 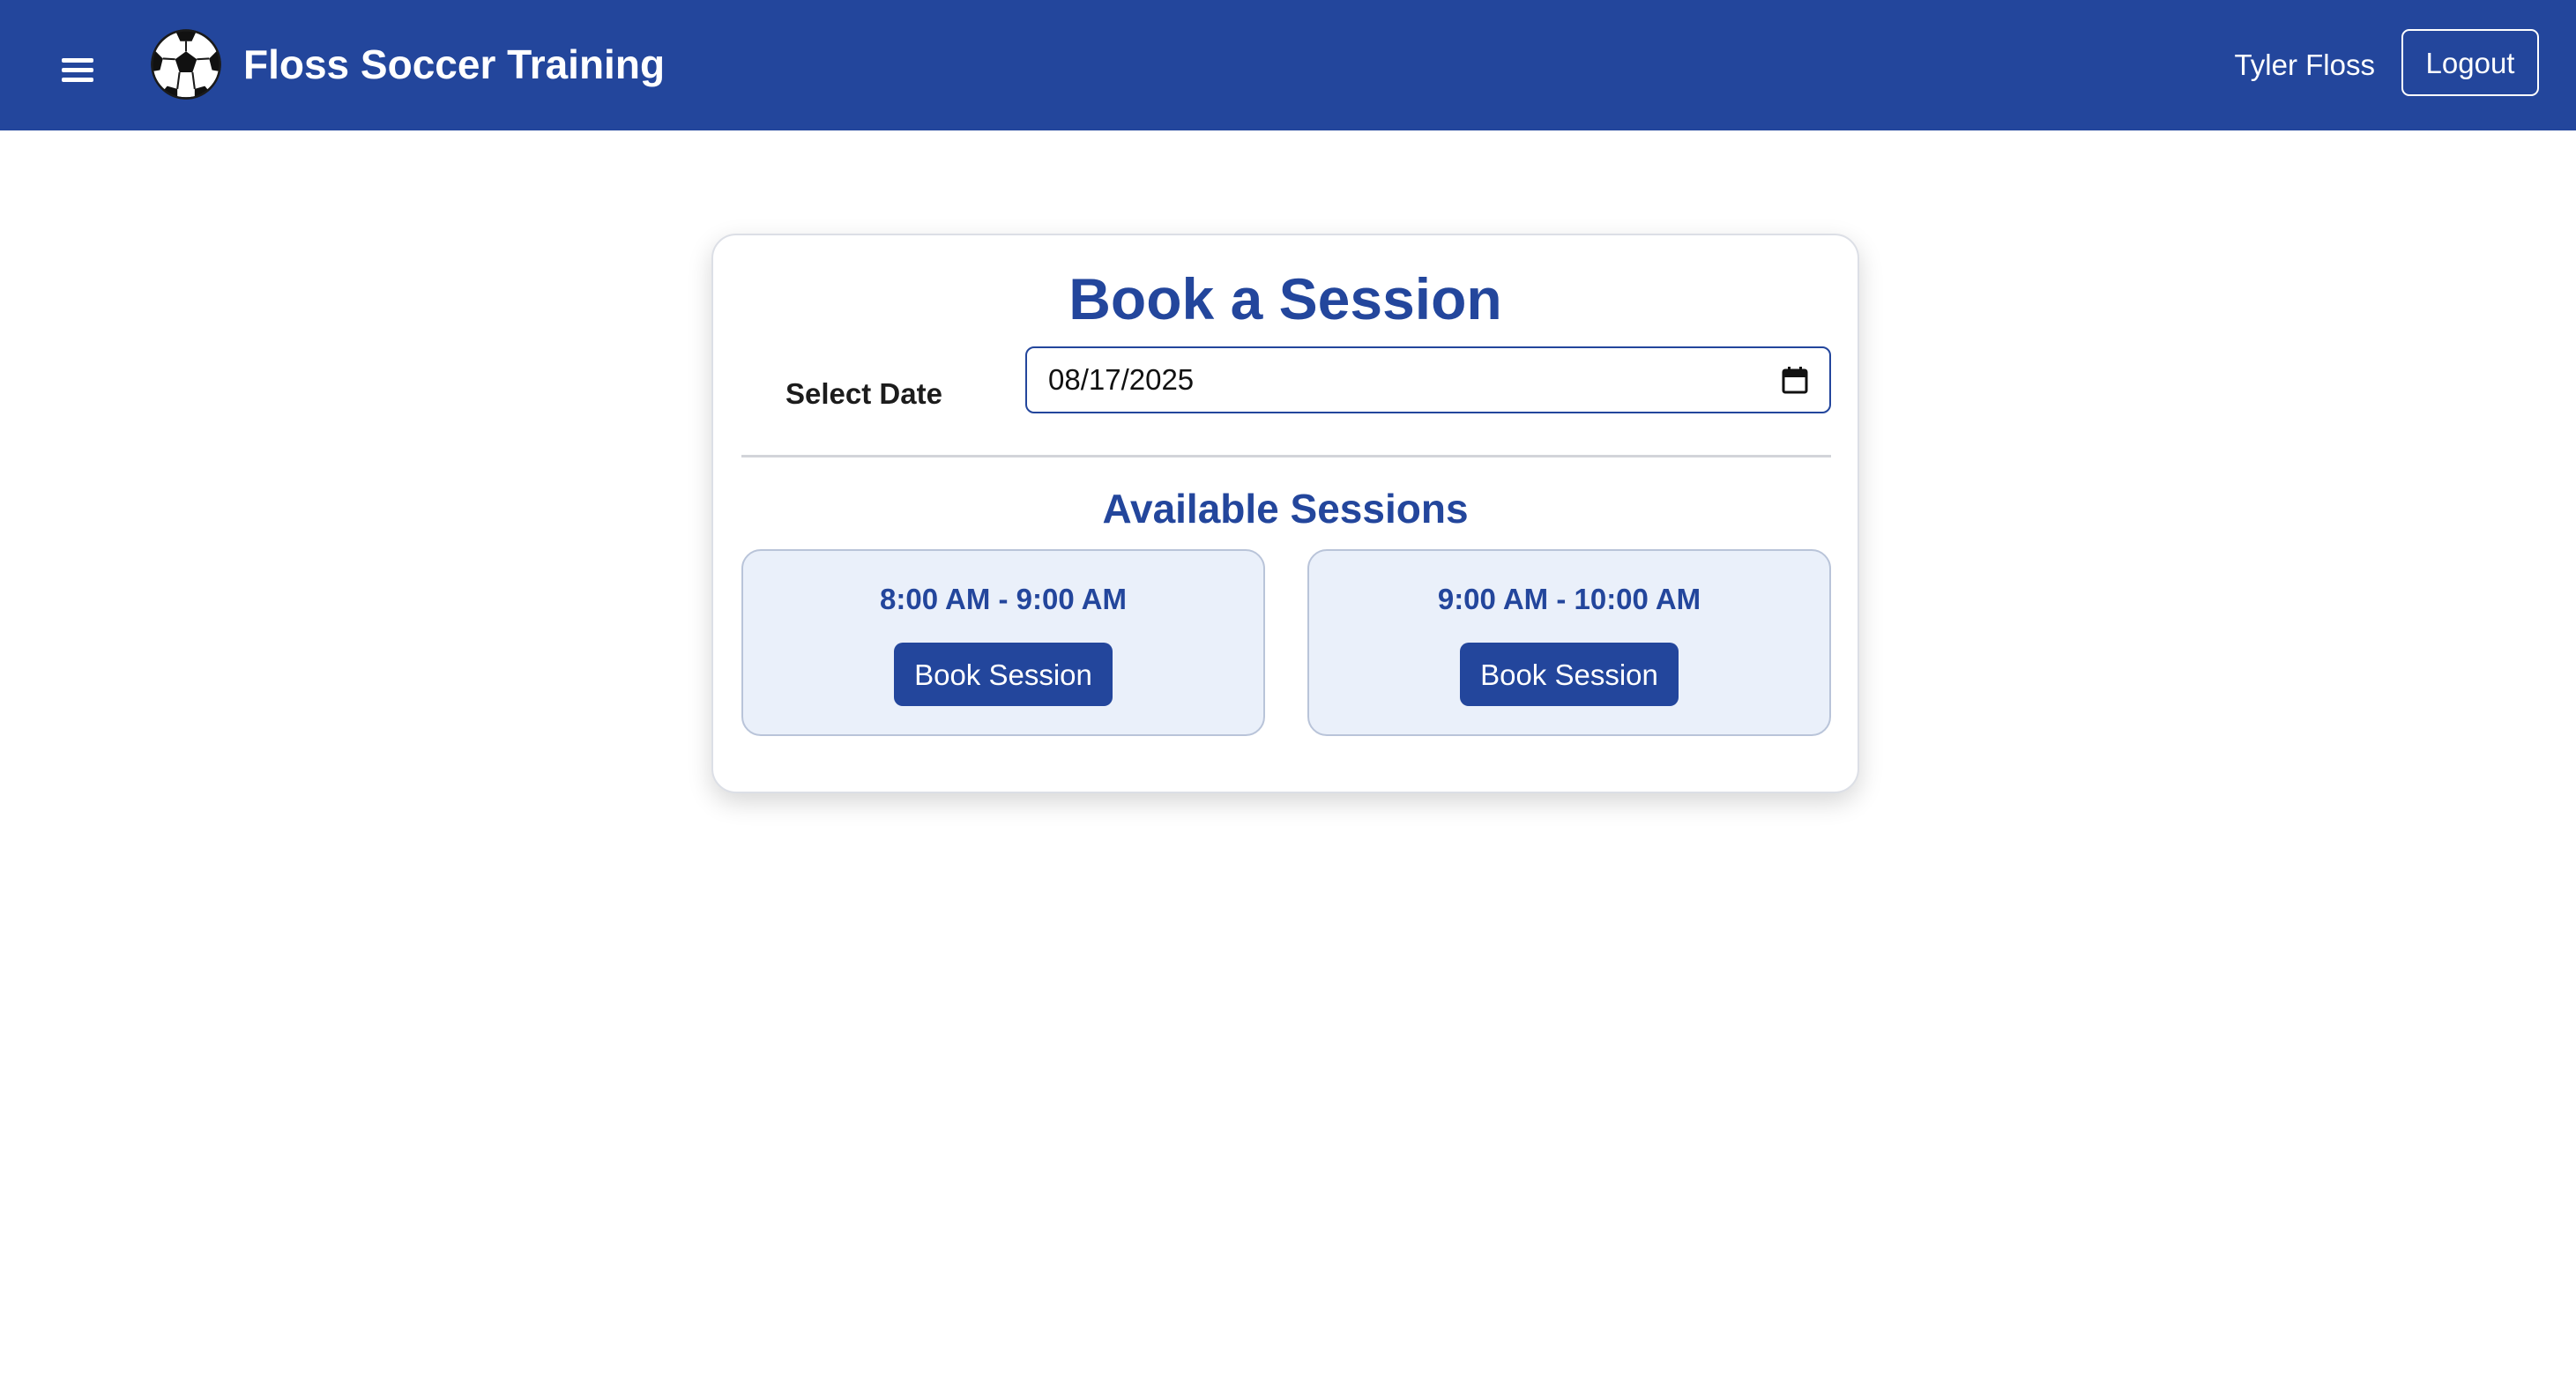 I want to click on session-time: 8:00 AM - 9:00 AM, so click(x=1003, y=599).